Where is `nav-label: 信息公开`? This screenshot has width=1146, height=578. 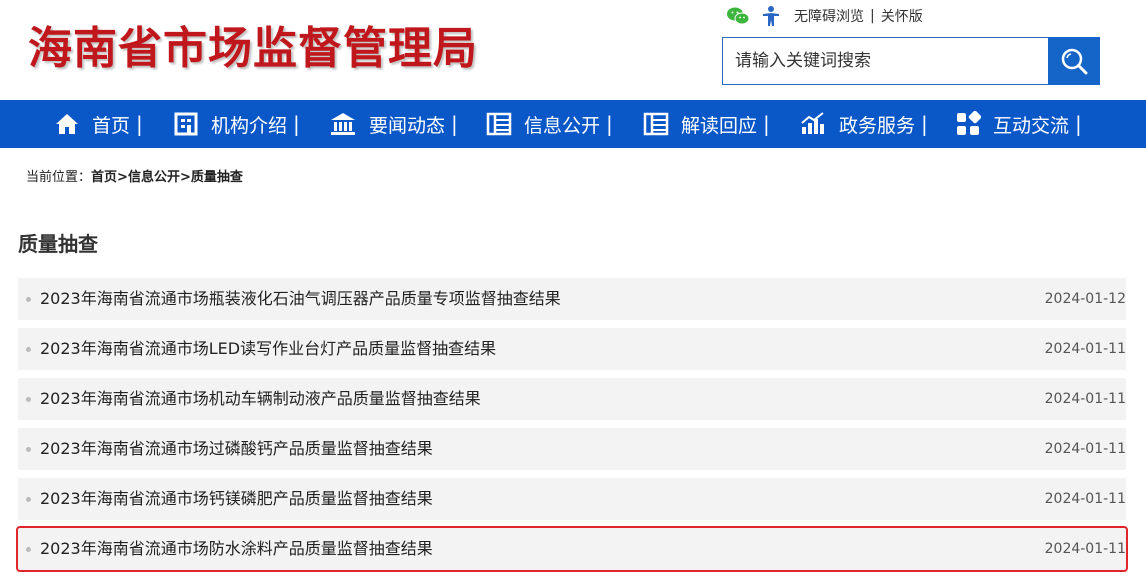
nav-label: 信息公开 is located at coordinates (562, 125).